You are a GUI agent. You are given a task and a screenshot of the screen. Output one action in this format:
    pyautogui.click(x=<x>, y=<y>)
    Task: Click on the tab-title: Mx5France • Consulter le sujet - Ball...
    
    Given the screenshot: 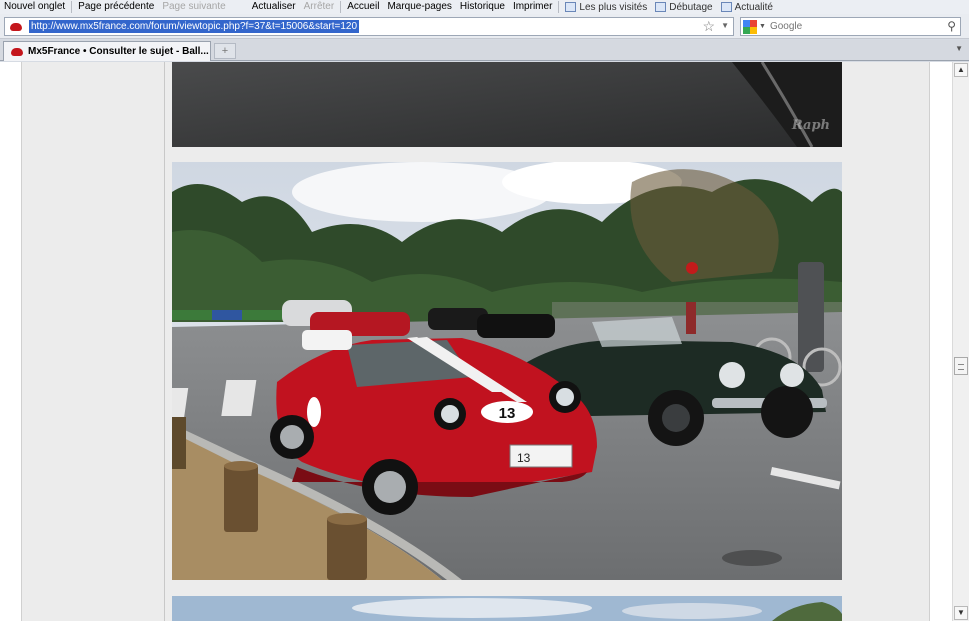 What is the action you would take?
    pyautogui.click(x=118, y=51)
    